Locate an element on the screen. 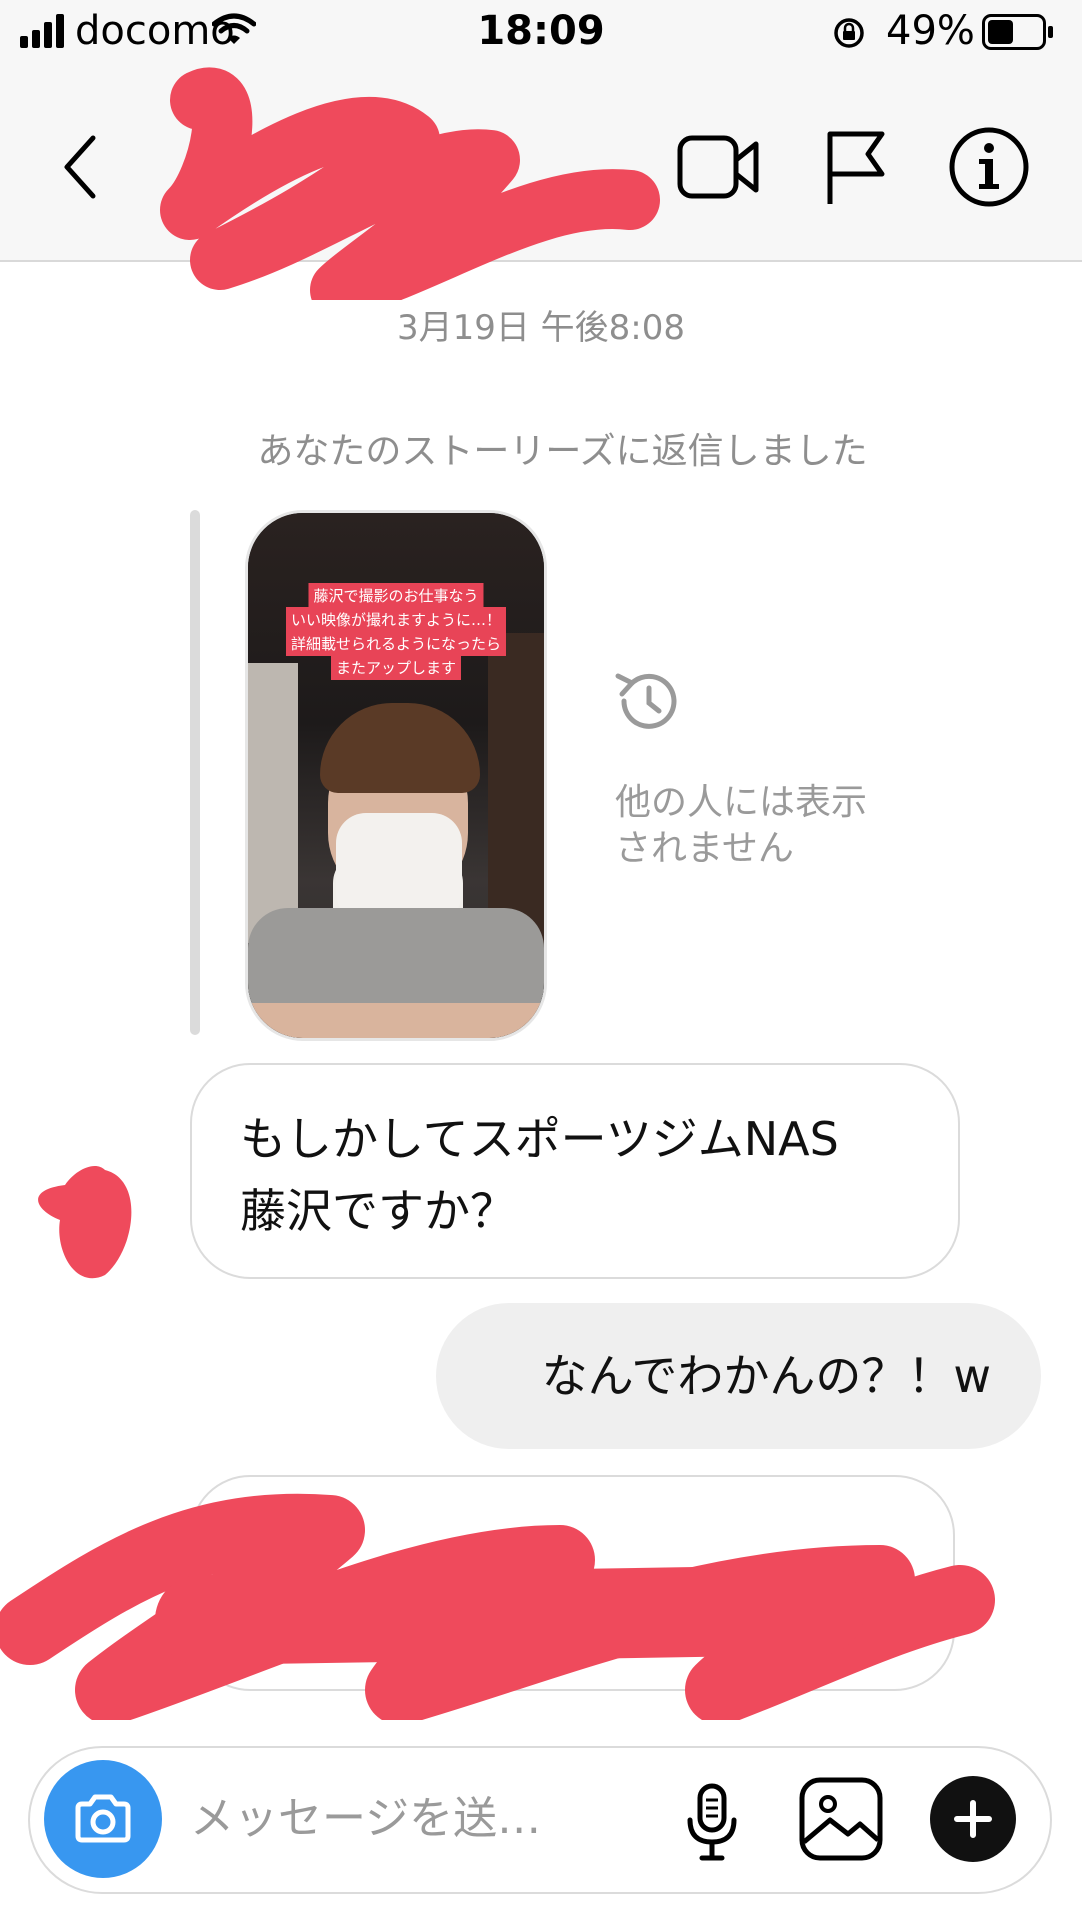 This screenshot has width=1082, height=1920. flag-icon is located at coordinates (855, 167).